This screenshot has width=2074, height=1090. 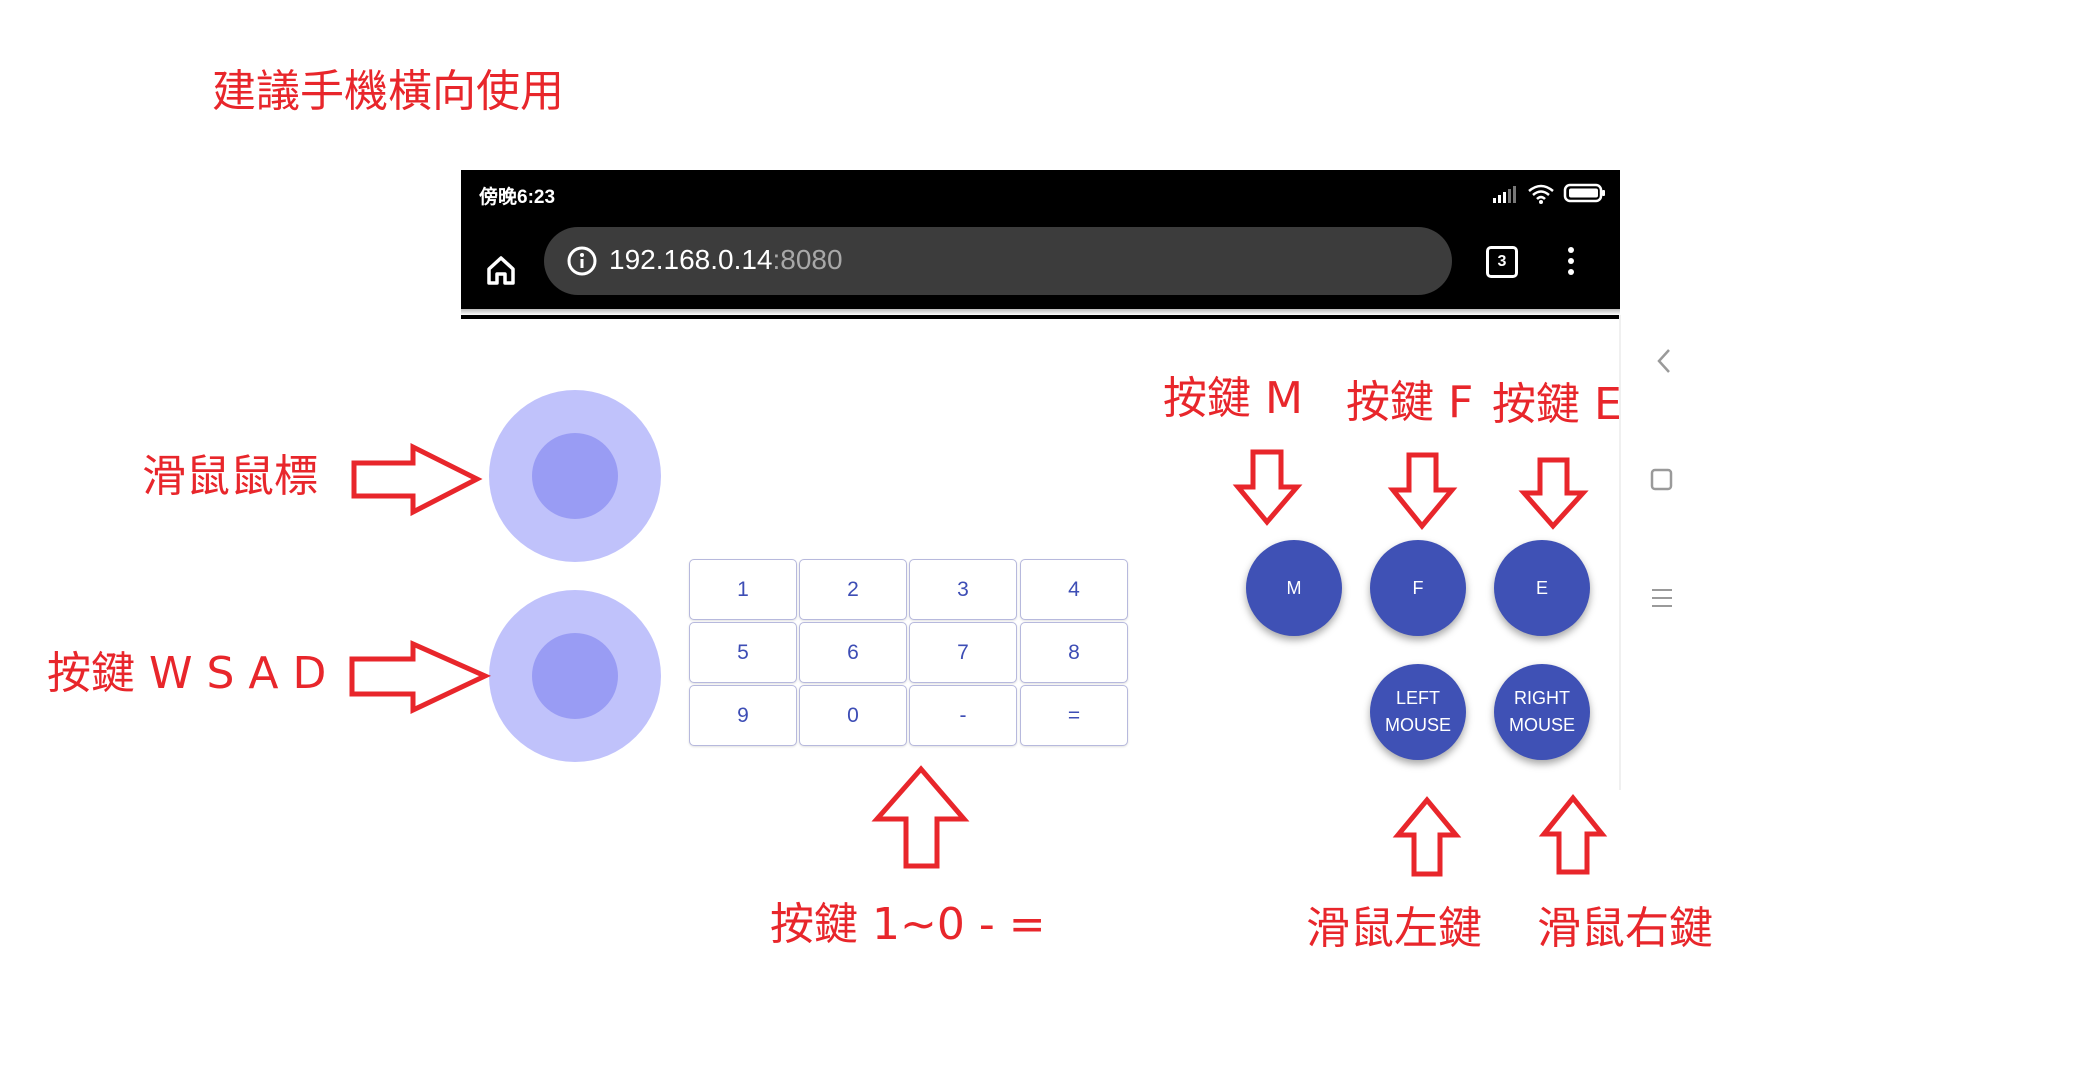 I want to click on mouse-joystick, so click(x=575, y=476).